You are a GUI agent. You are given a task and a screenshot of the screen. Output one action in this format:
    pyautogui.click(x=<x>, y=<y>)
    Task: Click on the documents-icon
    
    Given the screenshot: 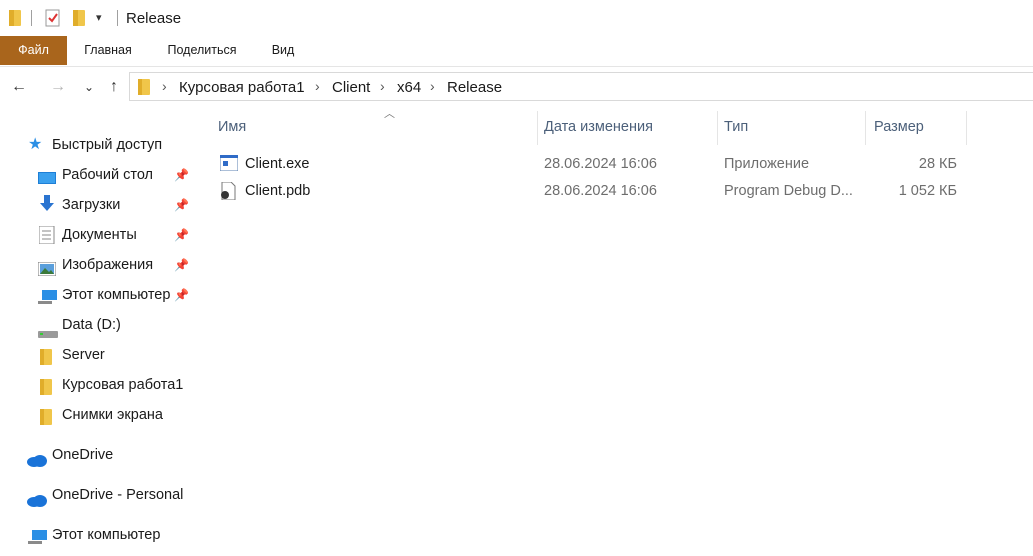 What is the action you would take?
    pyautogui.click(x=47, y=235)
    